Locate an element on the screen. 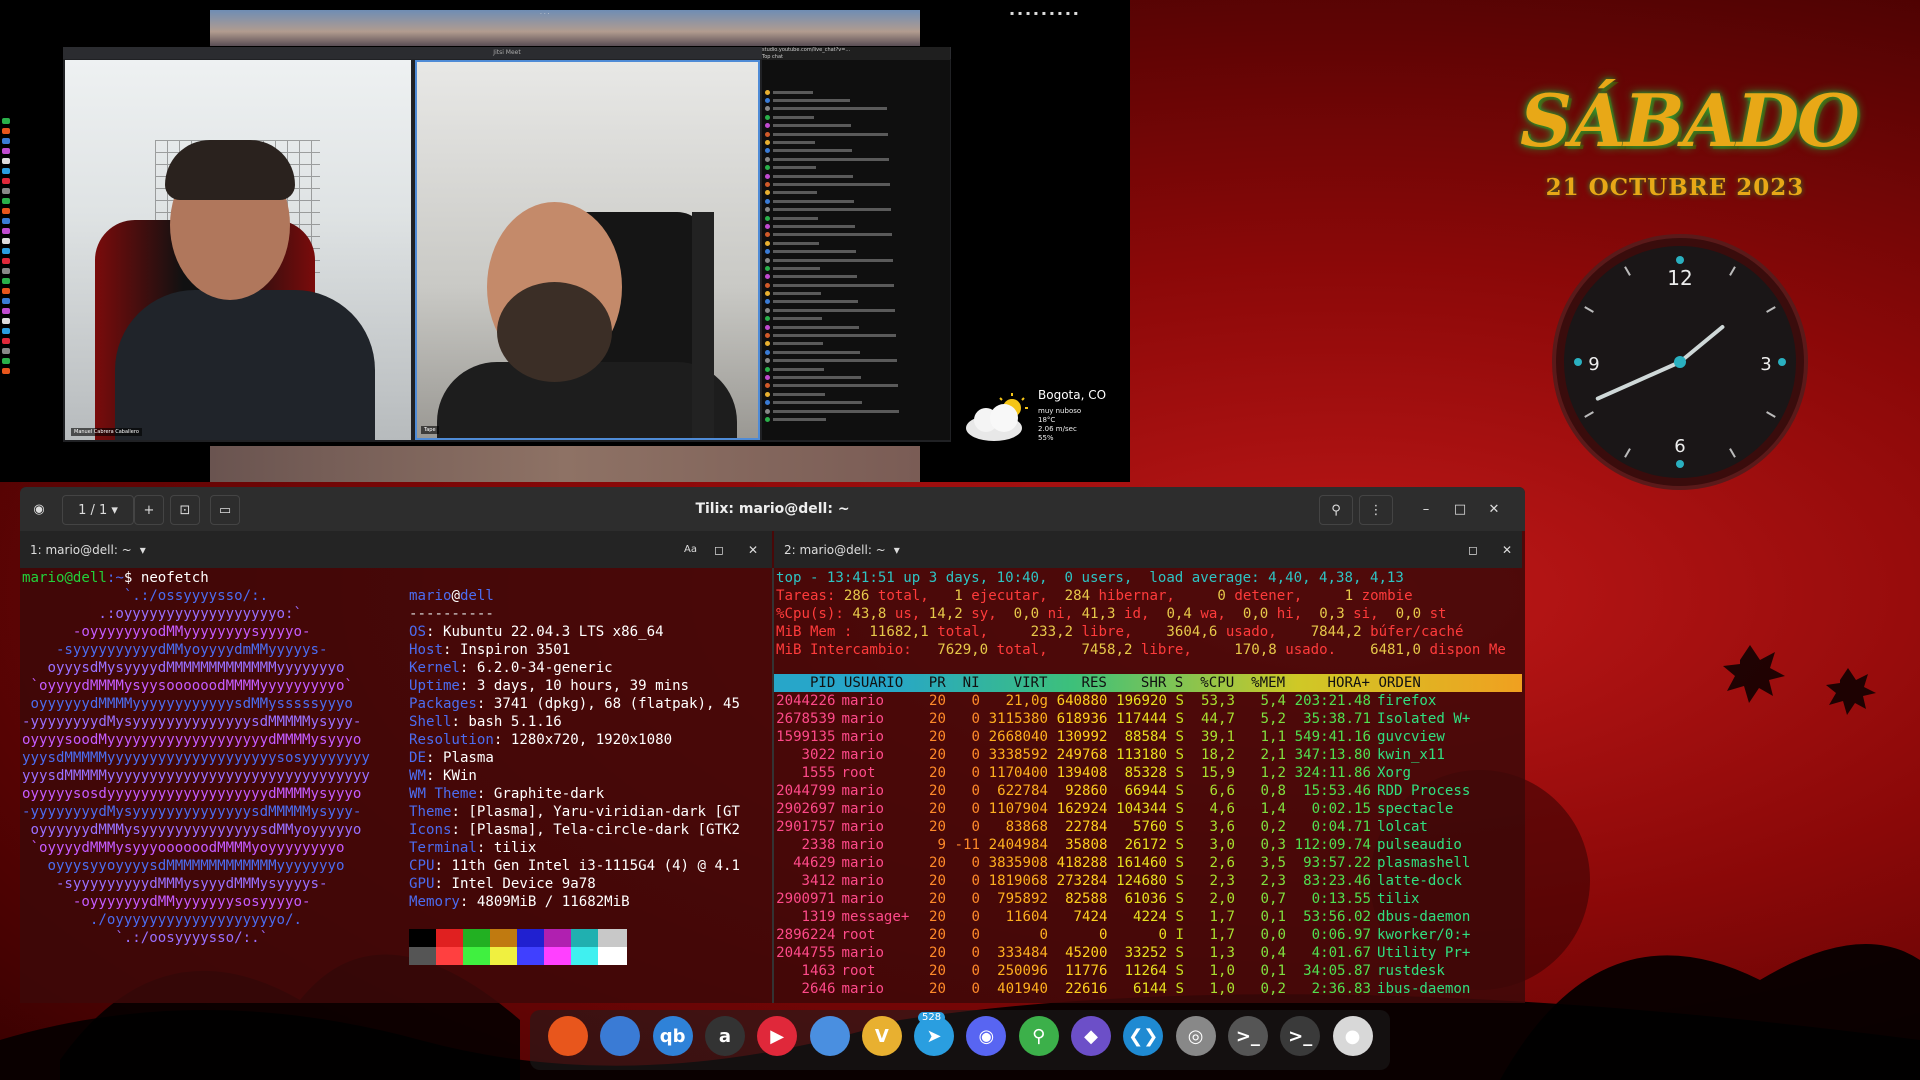 This screenshot has height=1080, width=1920. process-mem: 2,3 is located at coordinates (1273, 881).